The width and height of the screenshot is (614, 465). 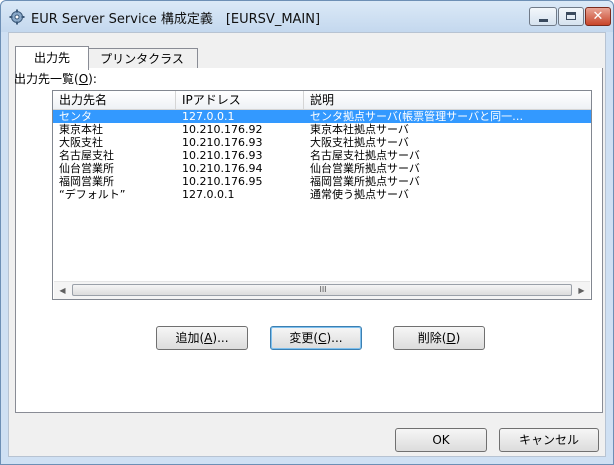 What do you see at coordinates (222, 181) in the screenshot?
I see `row-ip: 10.210.176.95` at bounding box center [222, 181].